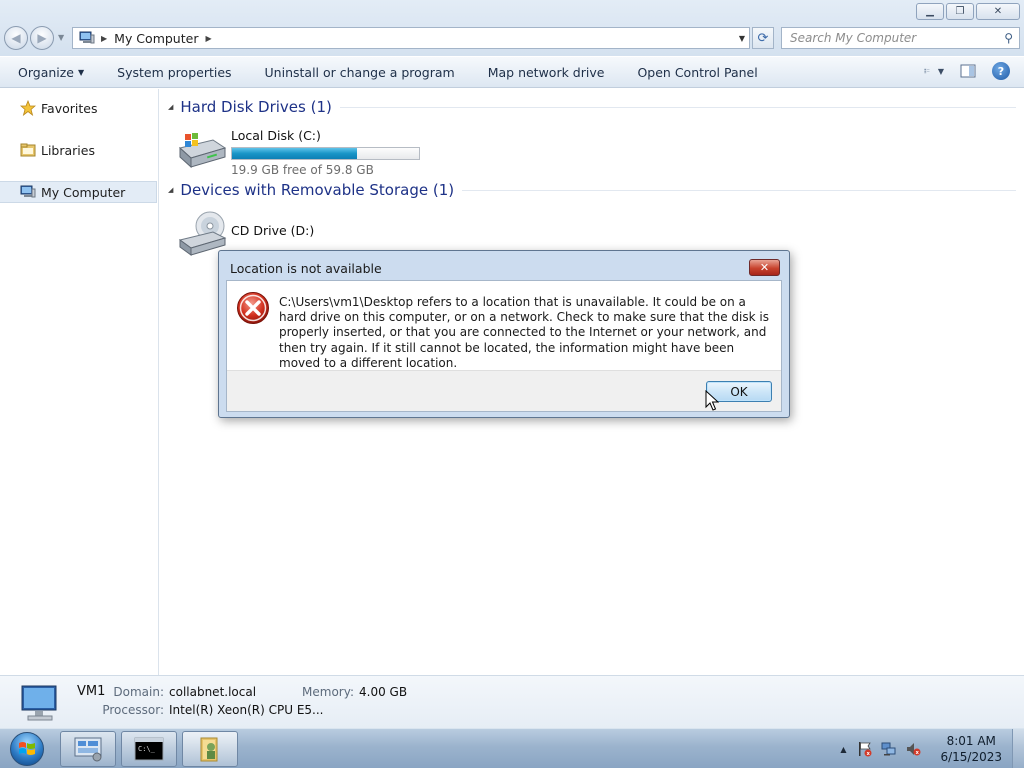 The width and height of the screenshot is (1024, 768). Describe the element at coordinates (712, 400) in the screenshot. I see `mouse-cursor-icon` at that location.